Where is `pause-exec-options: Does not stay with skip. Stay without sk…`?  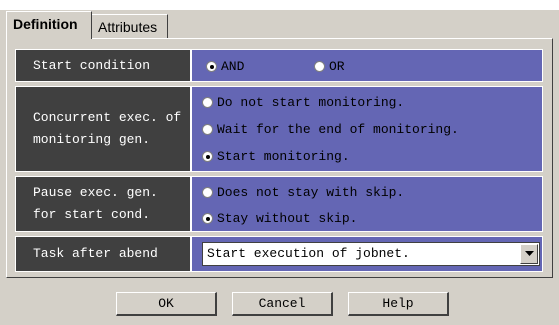 pause-exec-options: Does not stay with skip. Stay without sk… is located at coordinates (367, 204).